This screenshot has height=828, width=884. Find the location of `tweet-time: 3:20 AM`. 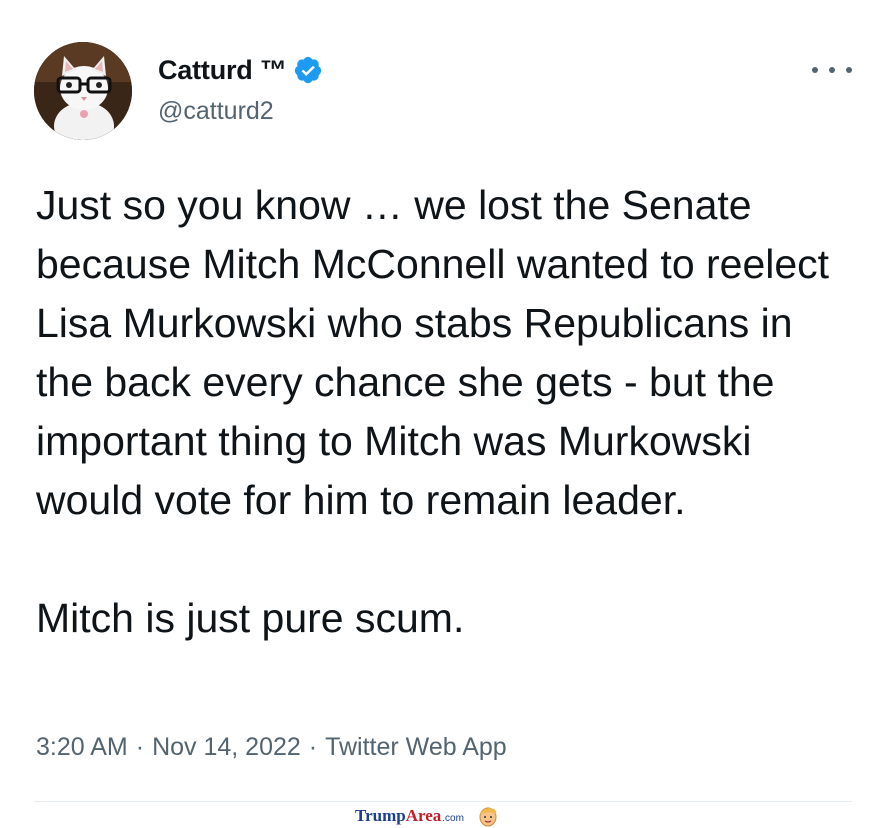

tweet-time: 3:20 AM is located at coordinates (82, 747).